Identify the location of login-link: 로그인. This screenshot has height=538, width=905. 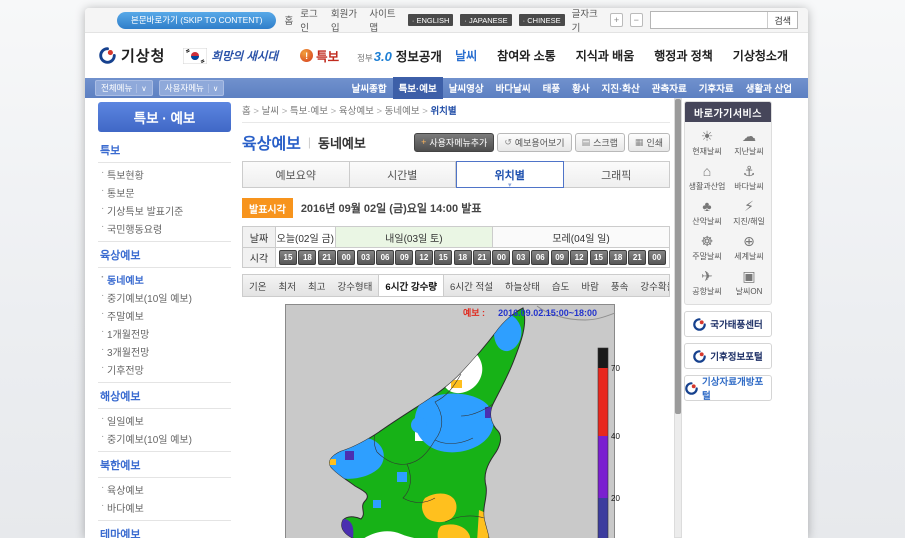
(312, 21).